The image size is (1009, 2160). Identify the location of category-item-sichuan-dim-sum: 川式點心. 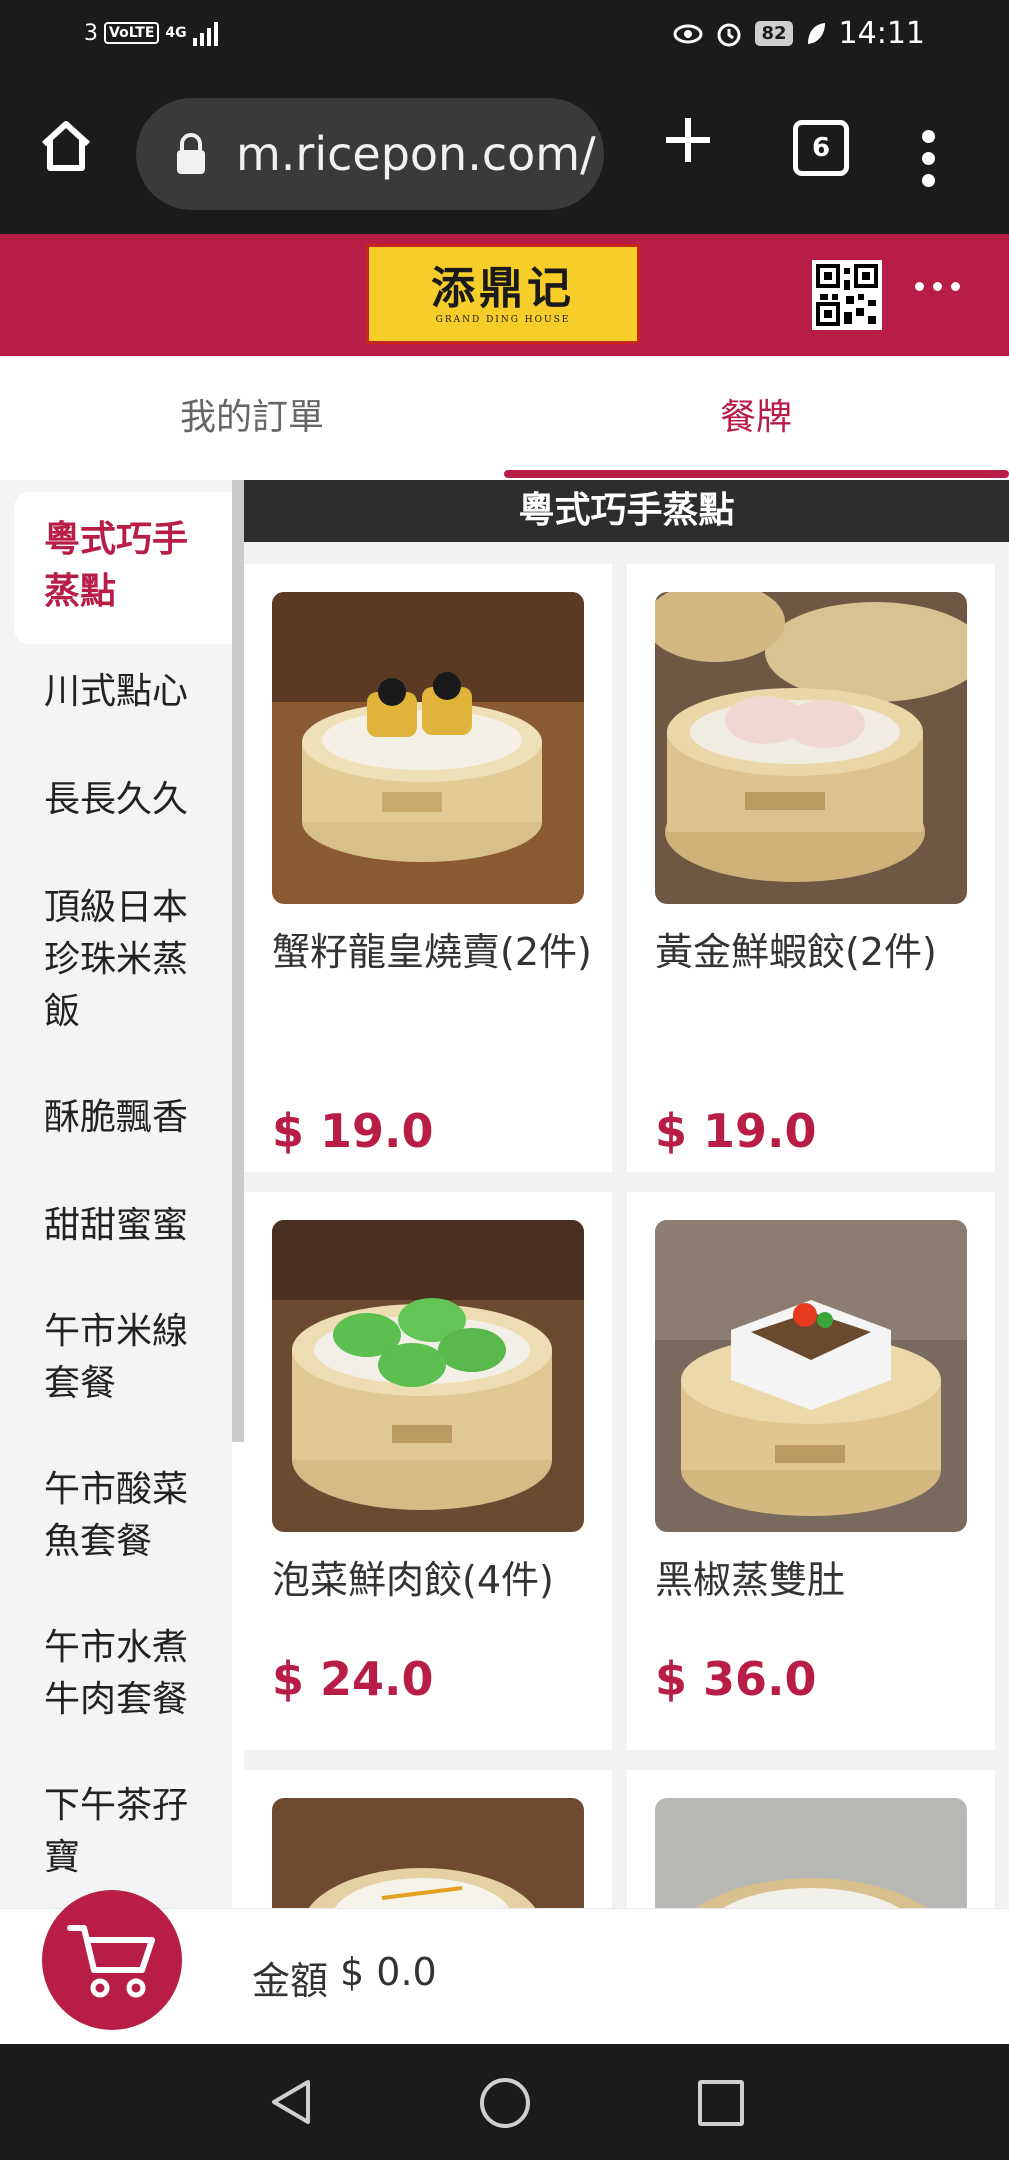
(123, 692).